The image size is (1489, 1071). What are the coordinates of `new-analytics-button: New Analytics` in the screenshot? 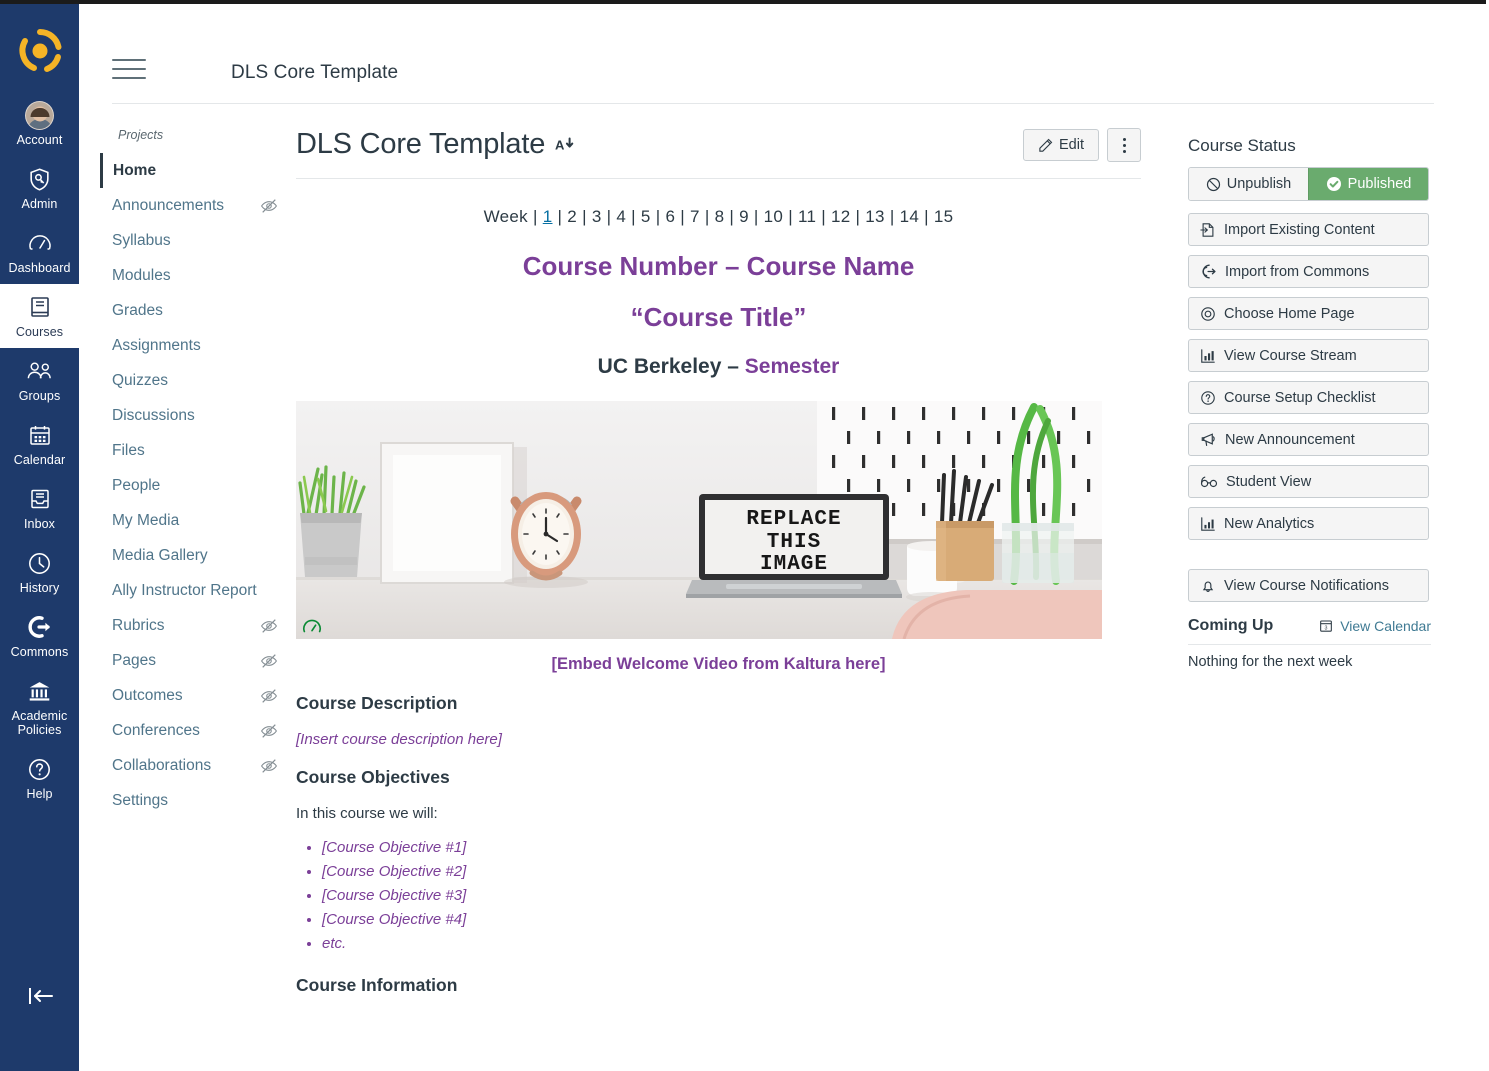 It's located at (1308, 523).